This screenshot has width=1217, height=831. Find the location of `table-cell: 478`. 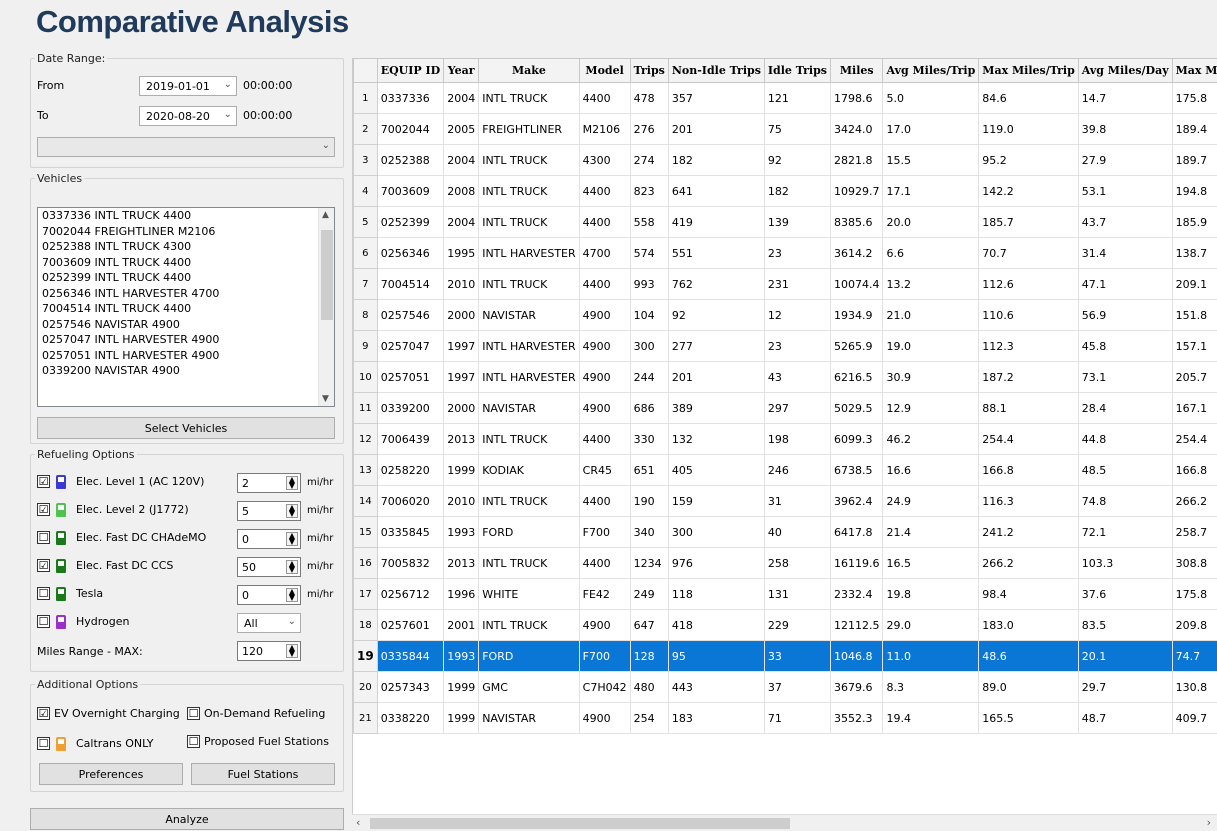

table-cell: 478 is located at coordinates (649, 98).